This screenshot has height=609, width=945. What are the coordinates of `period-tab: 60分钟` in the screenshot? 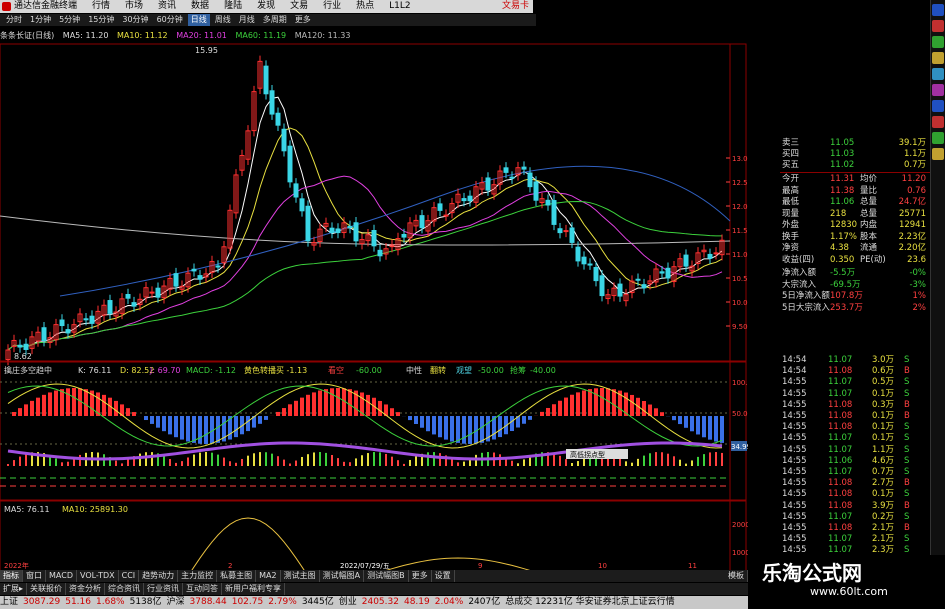 It's located at (170, 20).